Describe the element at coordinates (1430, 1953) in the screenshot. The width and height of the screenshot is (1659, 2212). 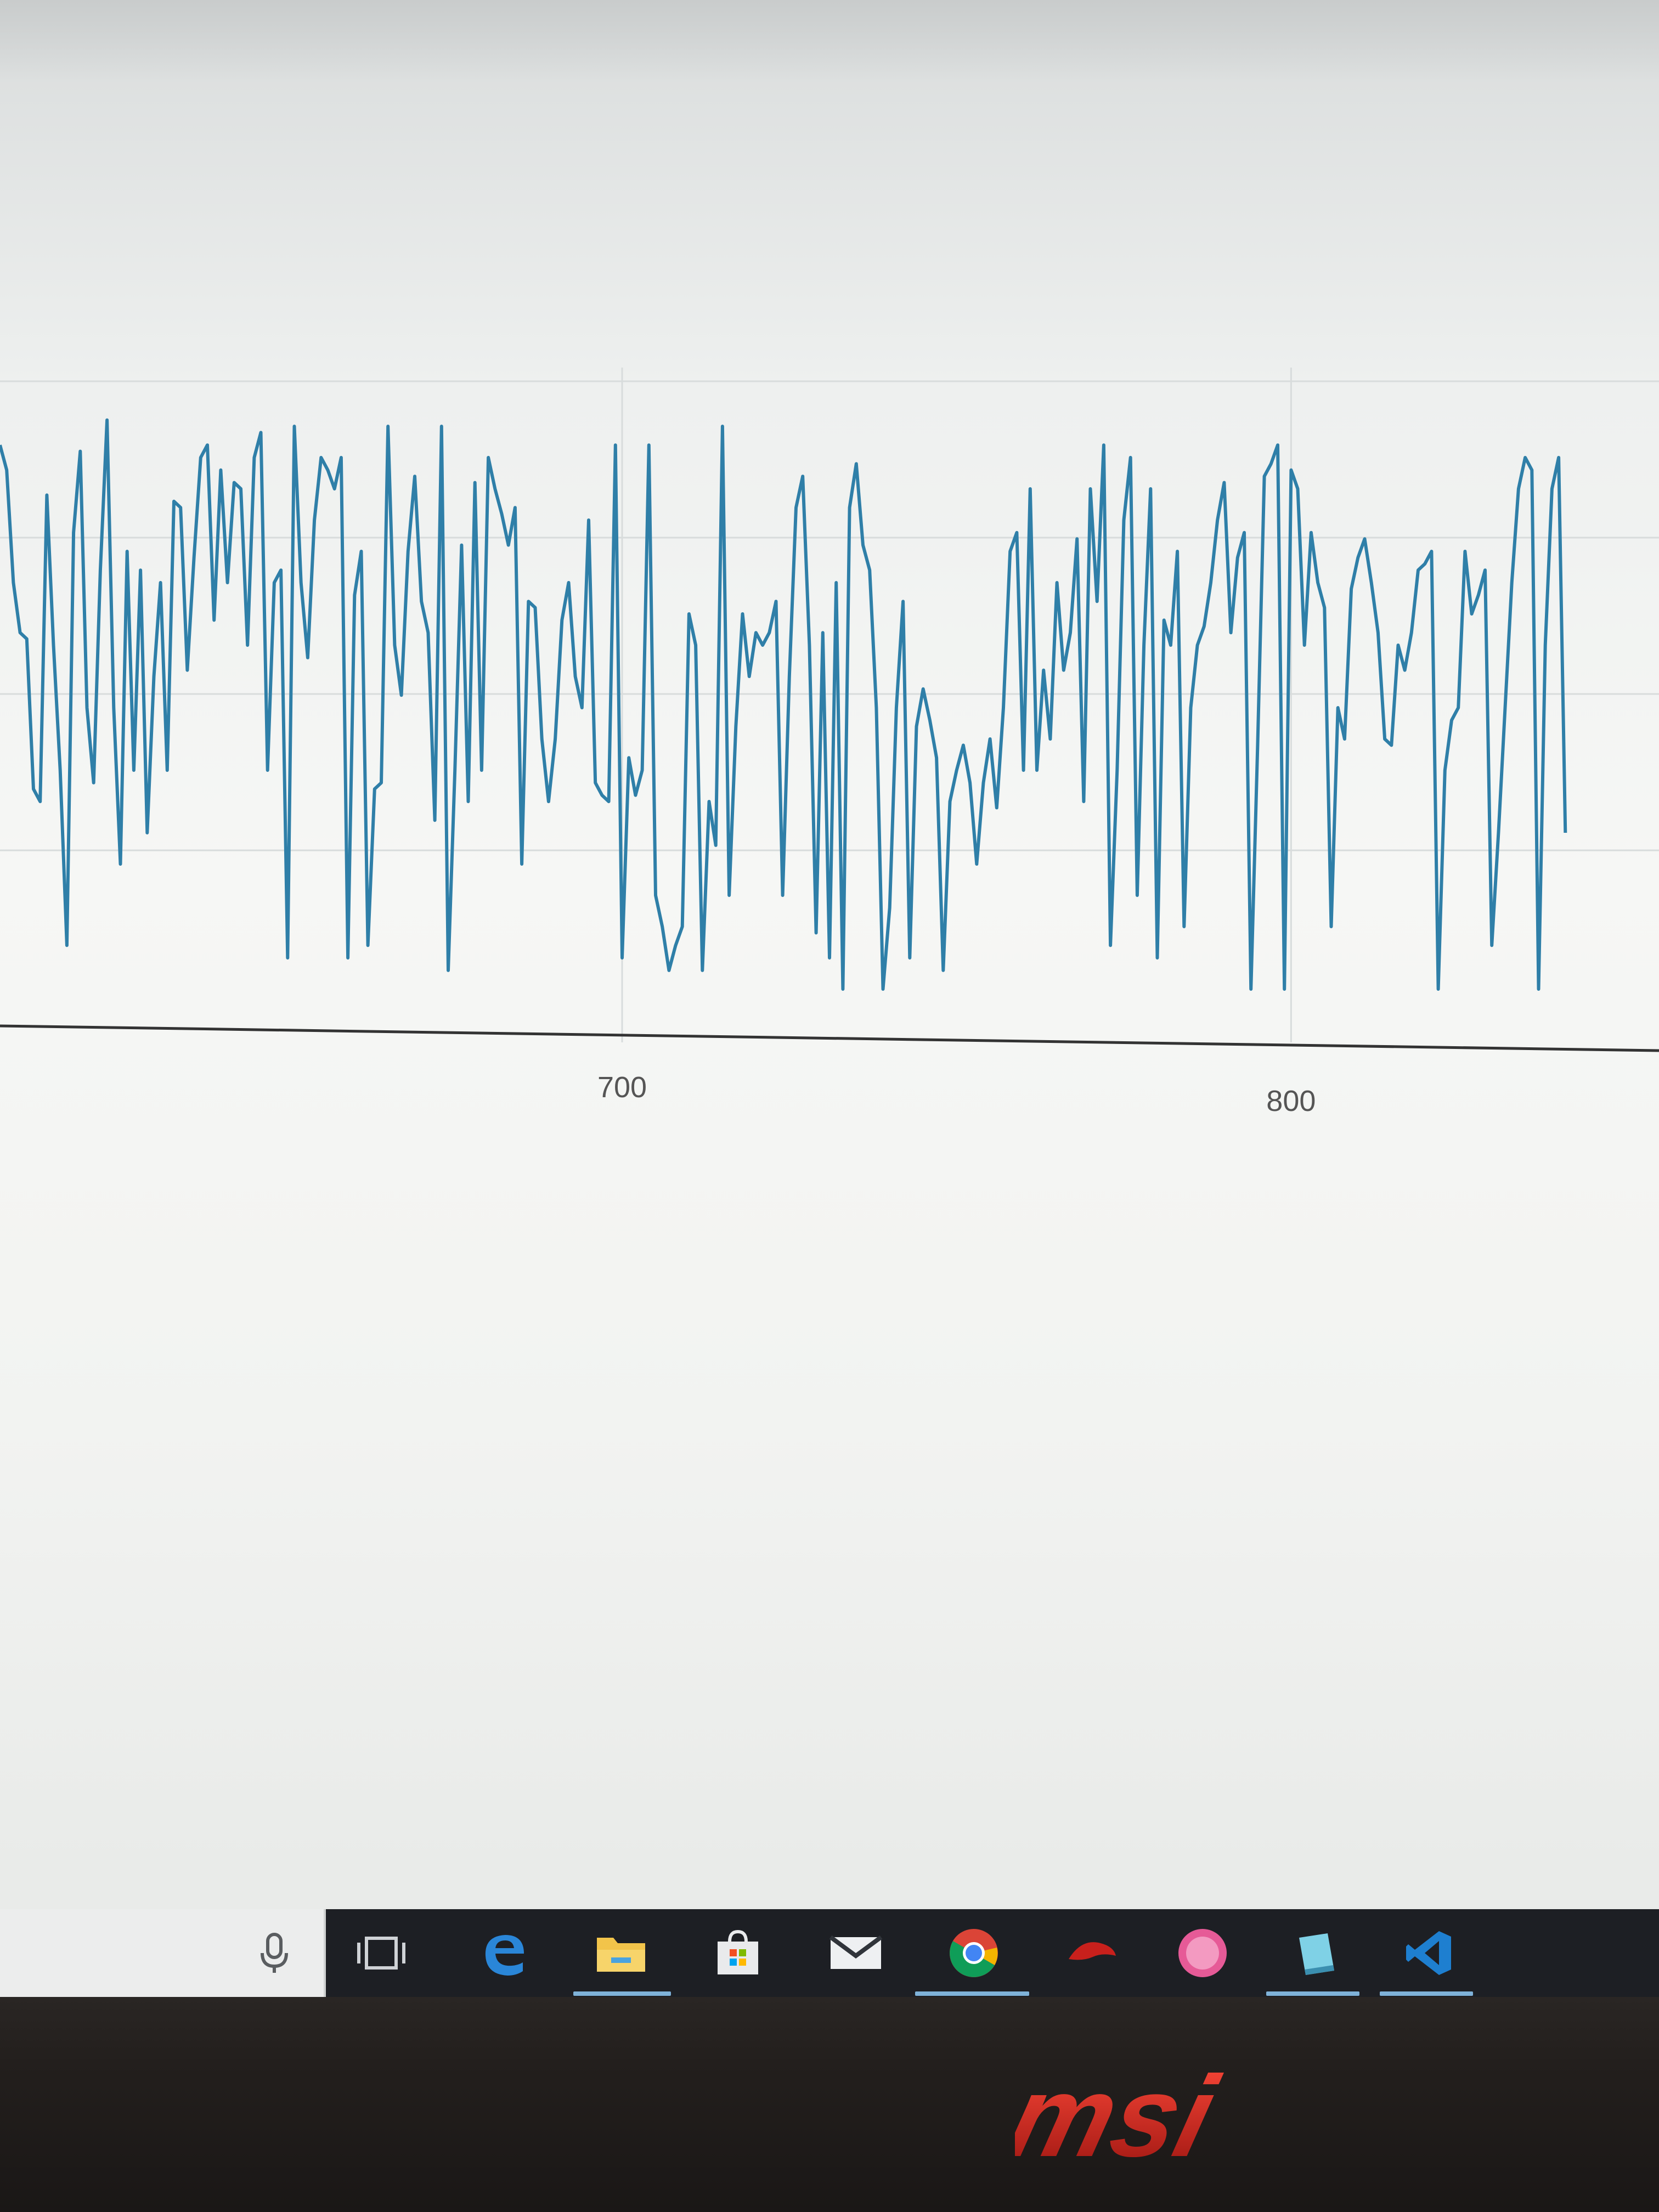
I see `vscode-icon` at that location.